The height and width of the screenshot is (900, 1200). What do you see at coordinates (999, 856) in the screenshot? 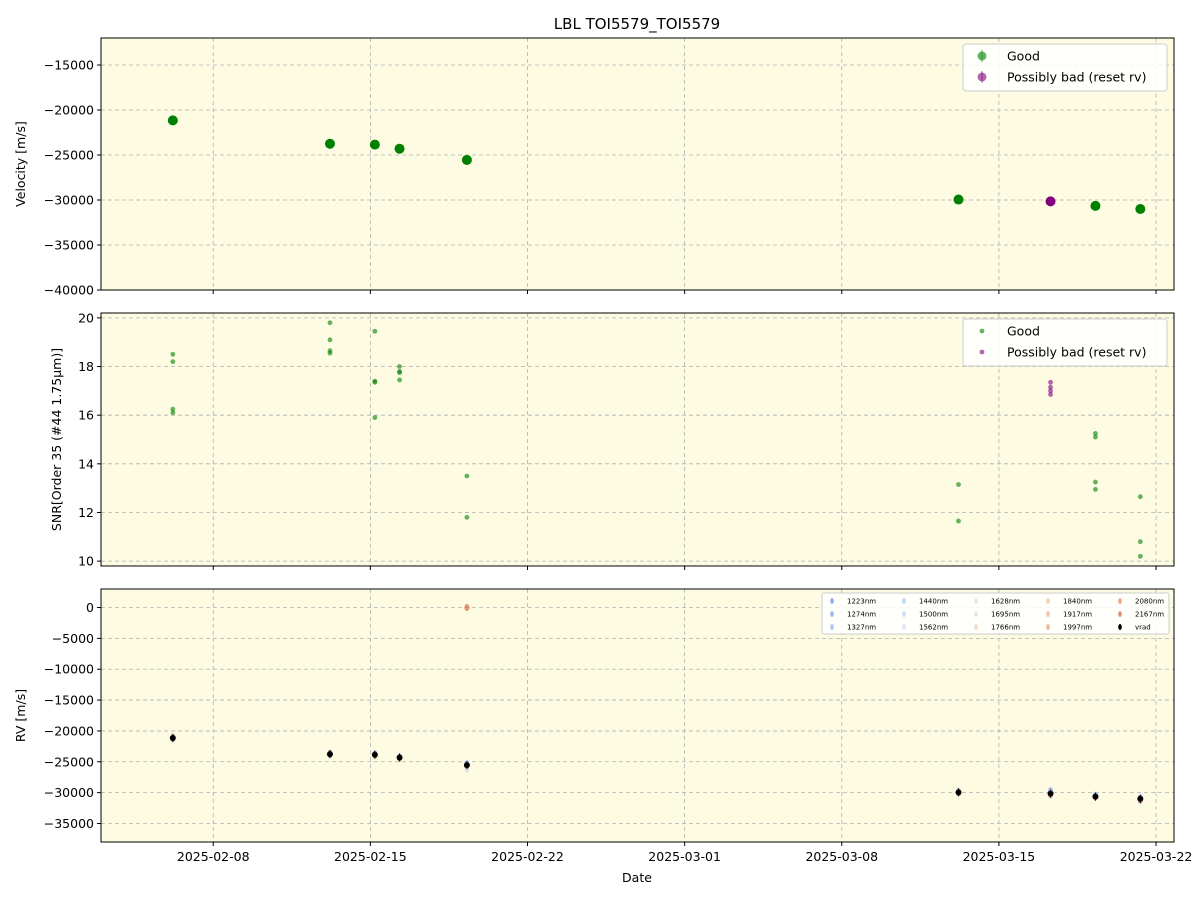
I see `x-tick-label: 2025-03-15` at bounding box center [999, 856].